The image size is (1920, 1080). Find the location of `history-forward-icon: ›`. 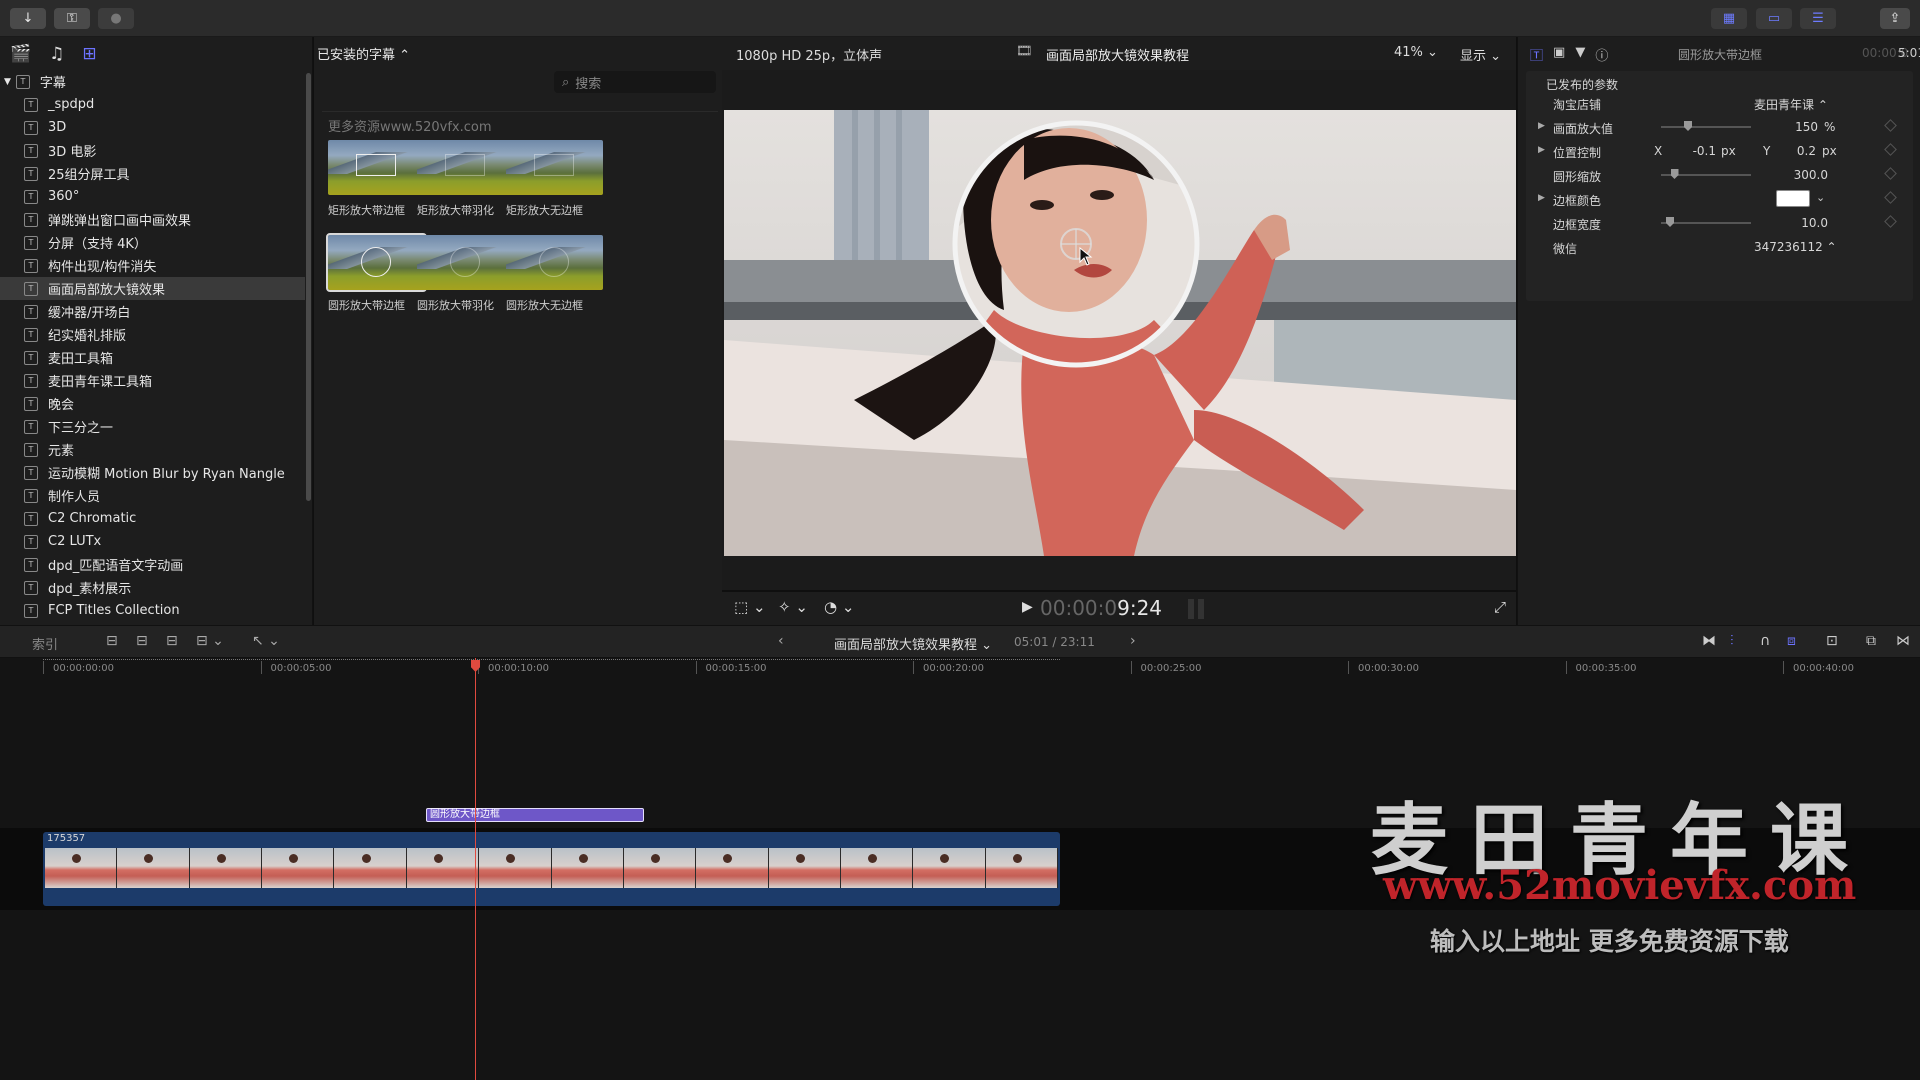

history-forward-icon: › is located at coordinates (1133, 641).